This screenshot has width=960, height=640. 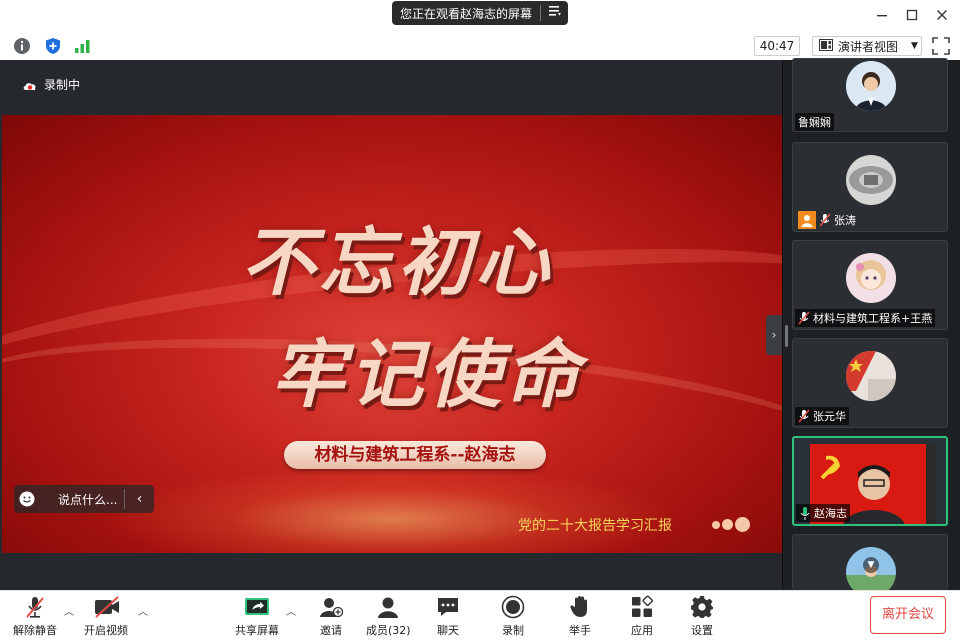 What do you see at coordinates (829, 416) in the screenshot?
I see `participant-name-text: 张元华` at bounding box center [829, 416].